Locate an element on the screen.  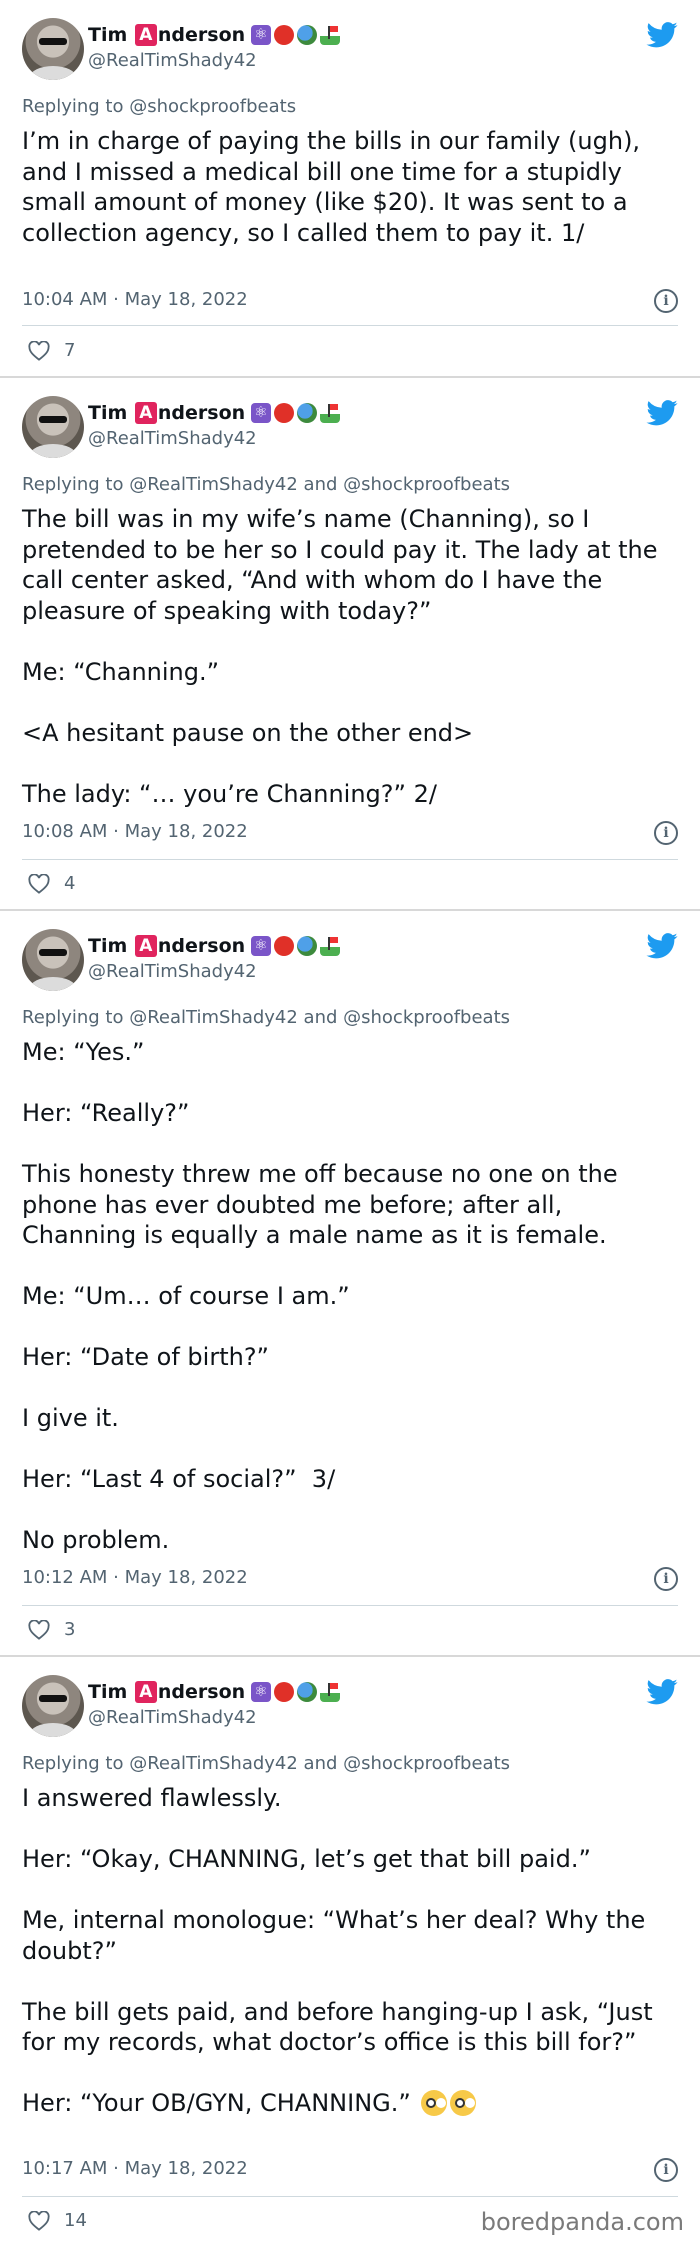
tweet-timestamp: 10:04 AM · May 18, 2022 is located at coordinates (135, 299).